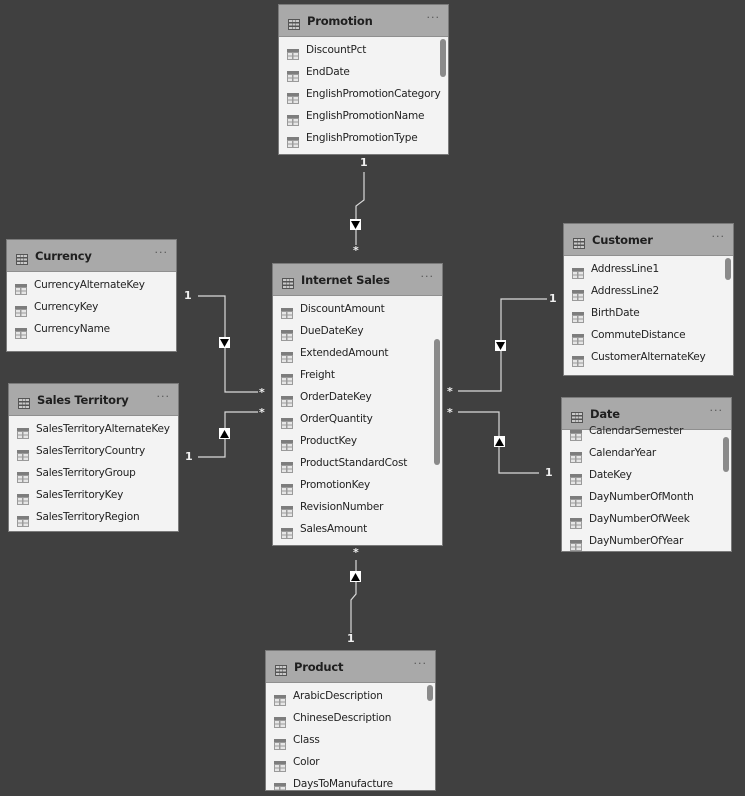 The image size is (745, 796). Describe the element at coordinates (357, 441) in the screenshot. I see `field-row: ProductKey` at that location.